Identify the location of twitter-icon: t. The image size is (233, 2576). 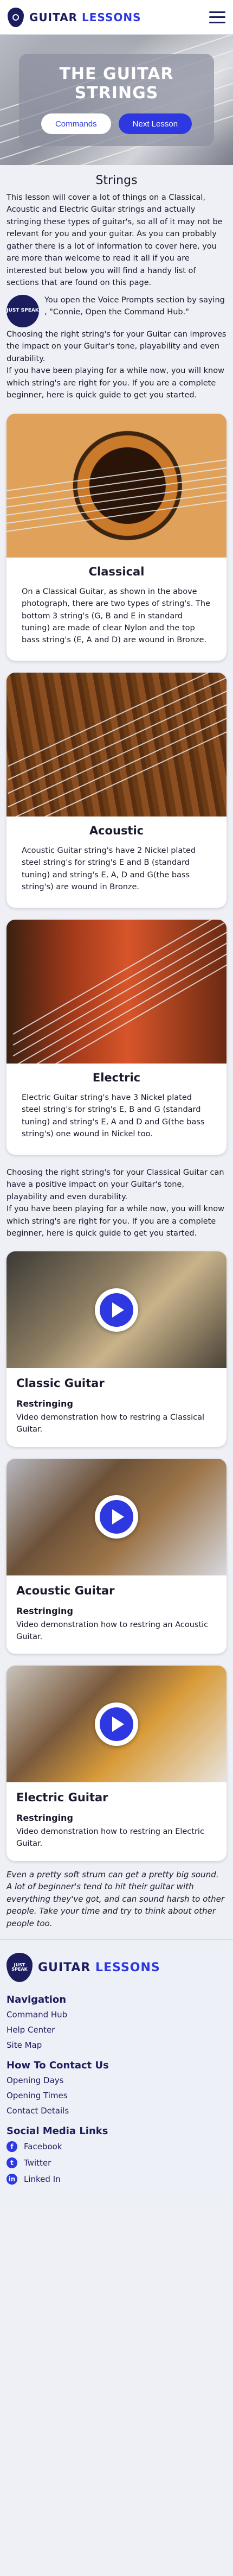
(12, 2163).